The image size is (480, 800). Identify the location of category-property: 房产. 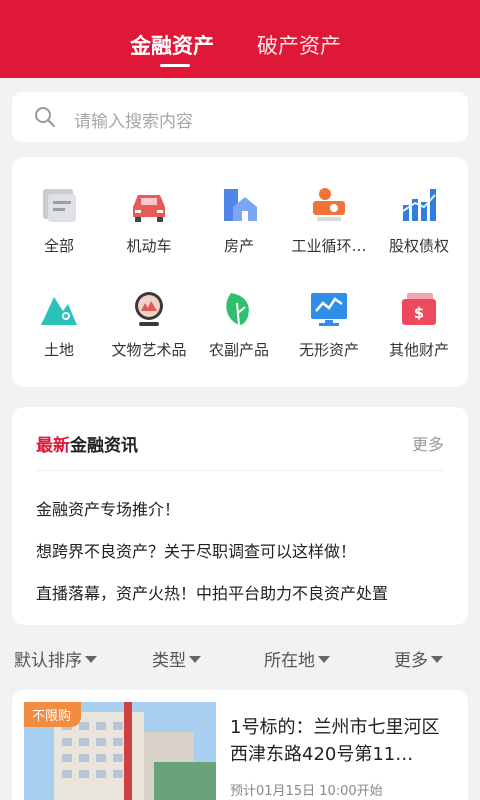
(239, 230).